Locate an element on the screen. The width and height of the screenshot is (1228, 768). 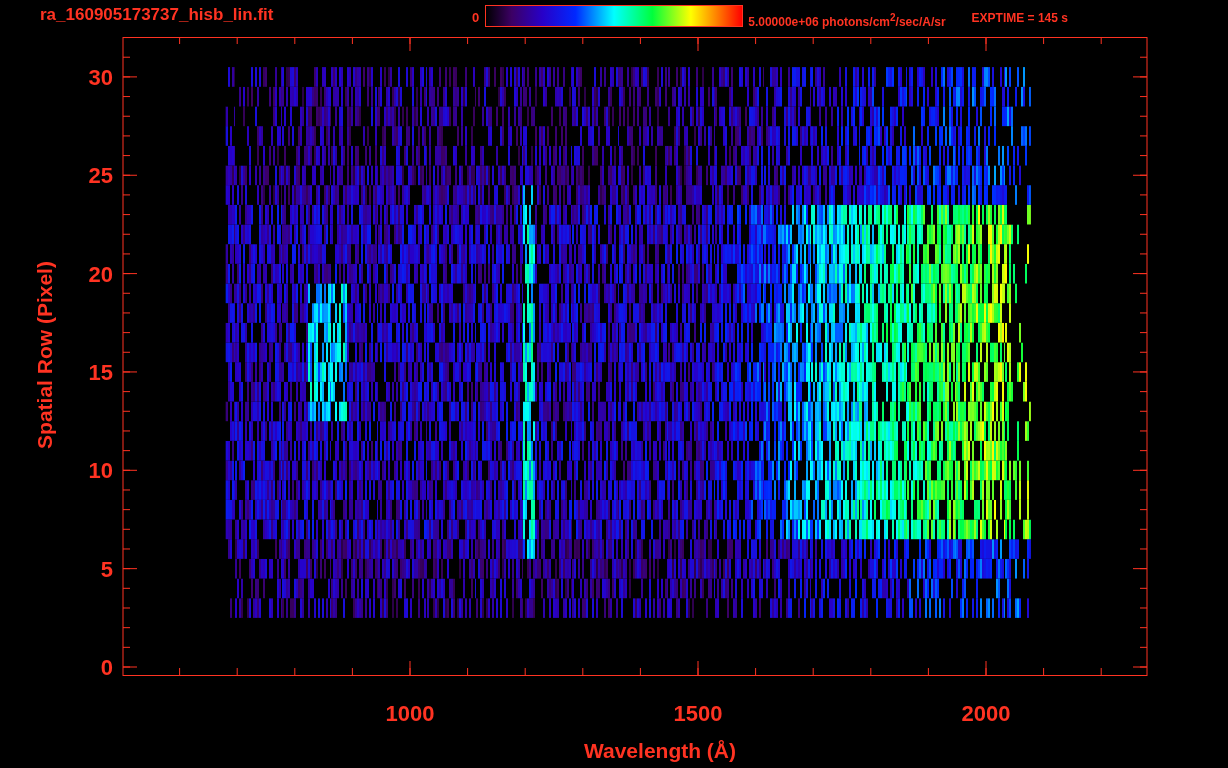
y-axis-label: Spatial Row (Pixel) is located at coordinates (44, 355).